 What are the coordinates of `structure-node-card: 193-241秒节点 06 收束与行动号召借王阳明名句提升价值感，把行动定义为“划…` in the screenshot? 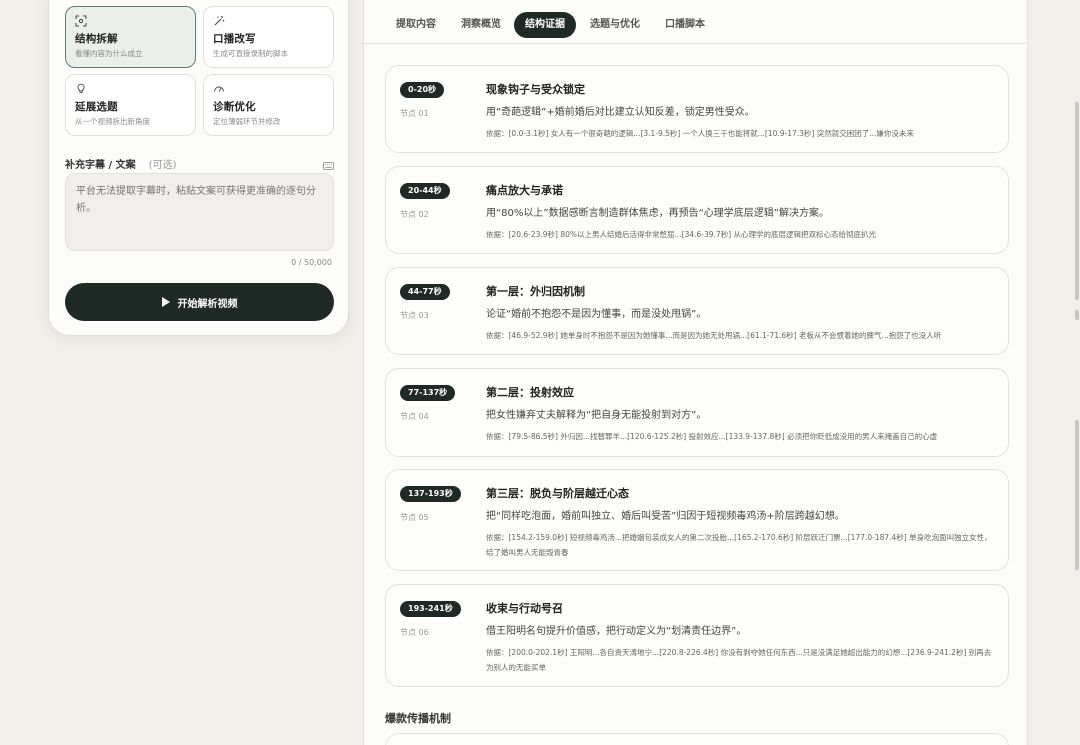 It's located at (697, 635).